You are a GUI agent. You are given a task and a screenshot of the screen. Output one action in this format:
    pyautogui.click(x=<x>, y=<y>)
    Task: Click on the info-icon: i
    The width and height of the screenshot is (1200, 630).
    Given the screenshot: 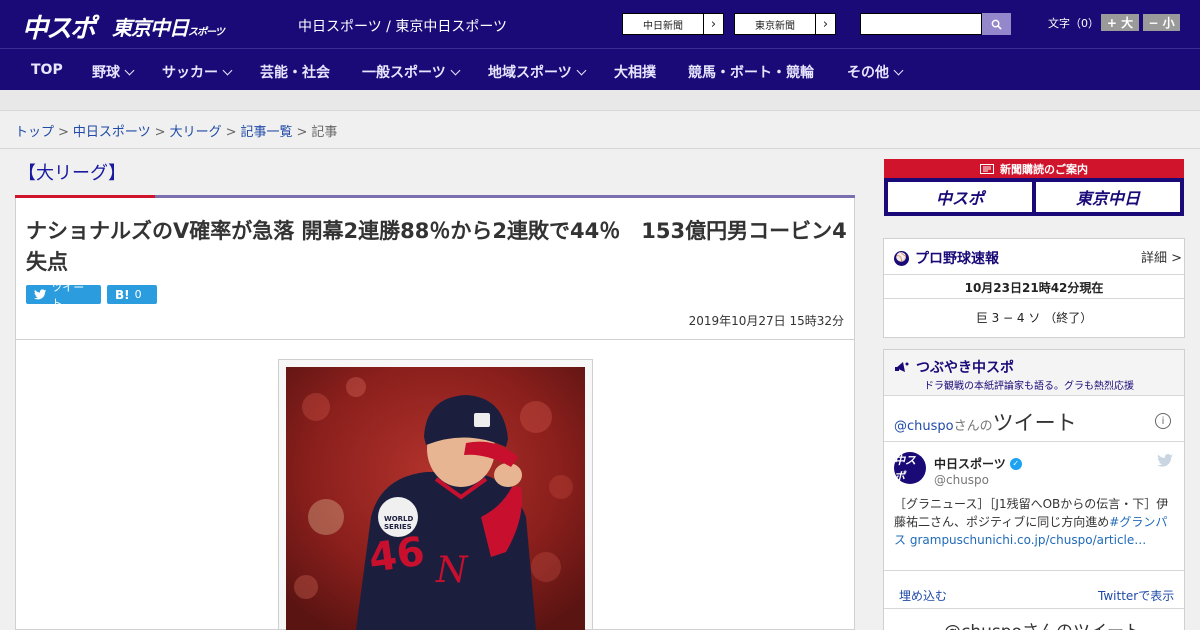 What is the action you would take?
    pyautogui.click(x=1163, y=421)
    